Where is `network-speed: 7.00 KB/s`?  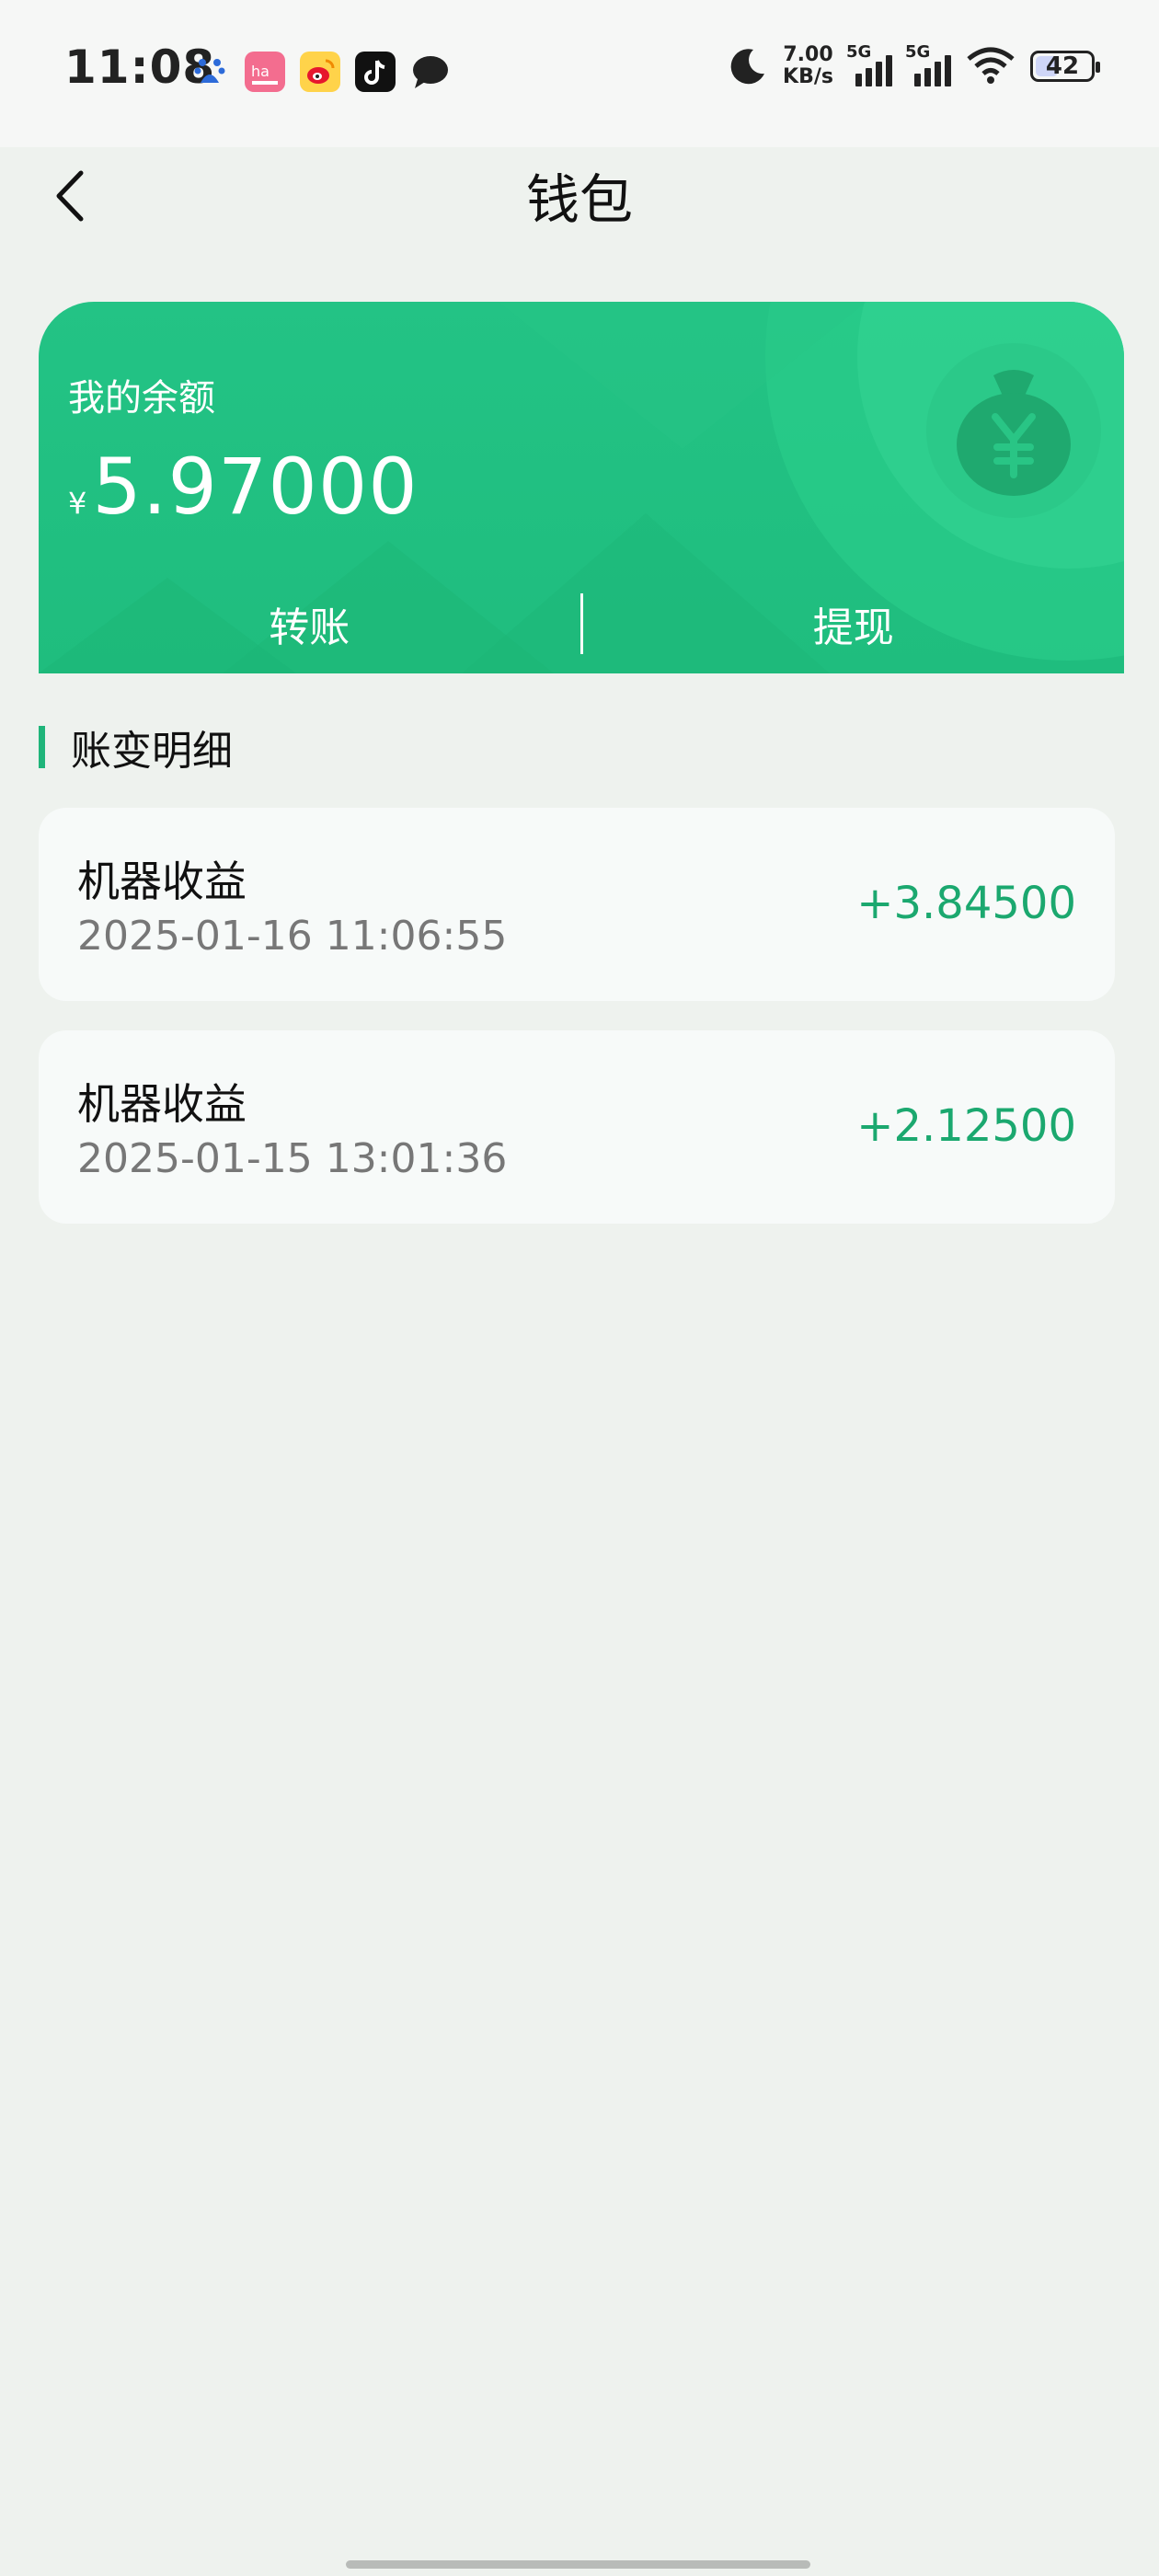 network-speed: 7.00 KB/s is located at coordinates (808, 66).